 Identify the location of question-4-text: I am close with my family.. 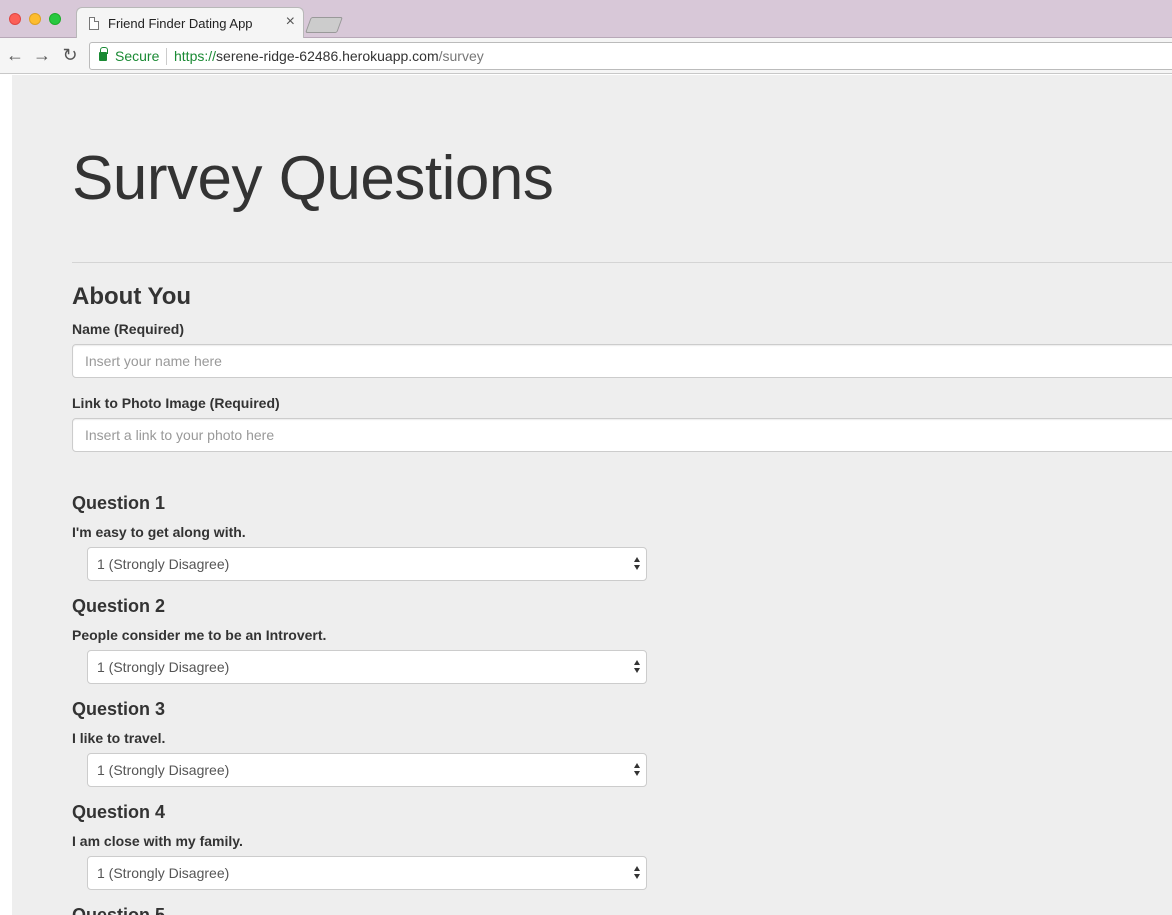
(157, 841).